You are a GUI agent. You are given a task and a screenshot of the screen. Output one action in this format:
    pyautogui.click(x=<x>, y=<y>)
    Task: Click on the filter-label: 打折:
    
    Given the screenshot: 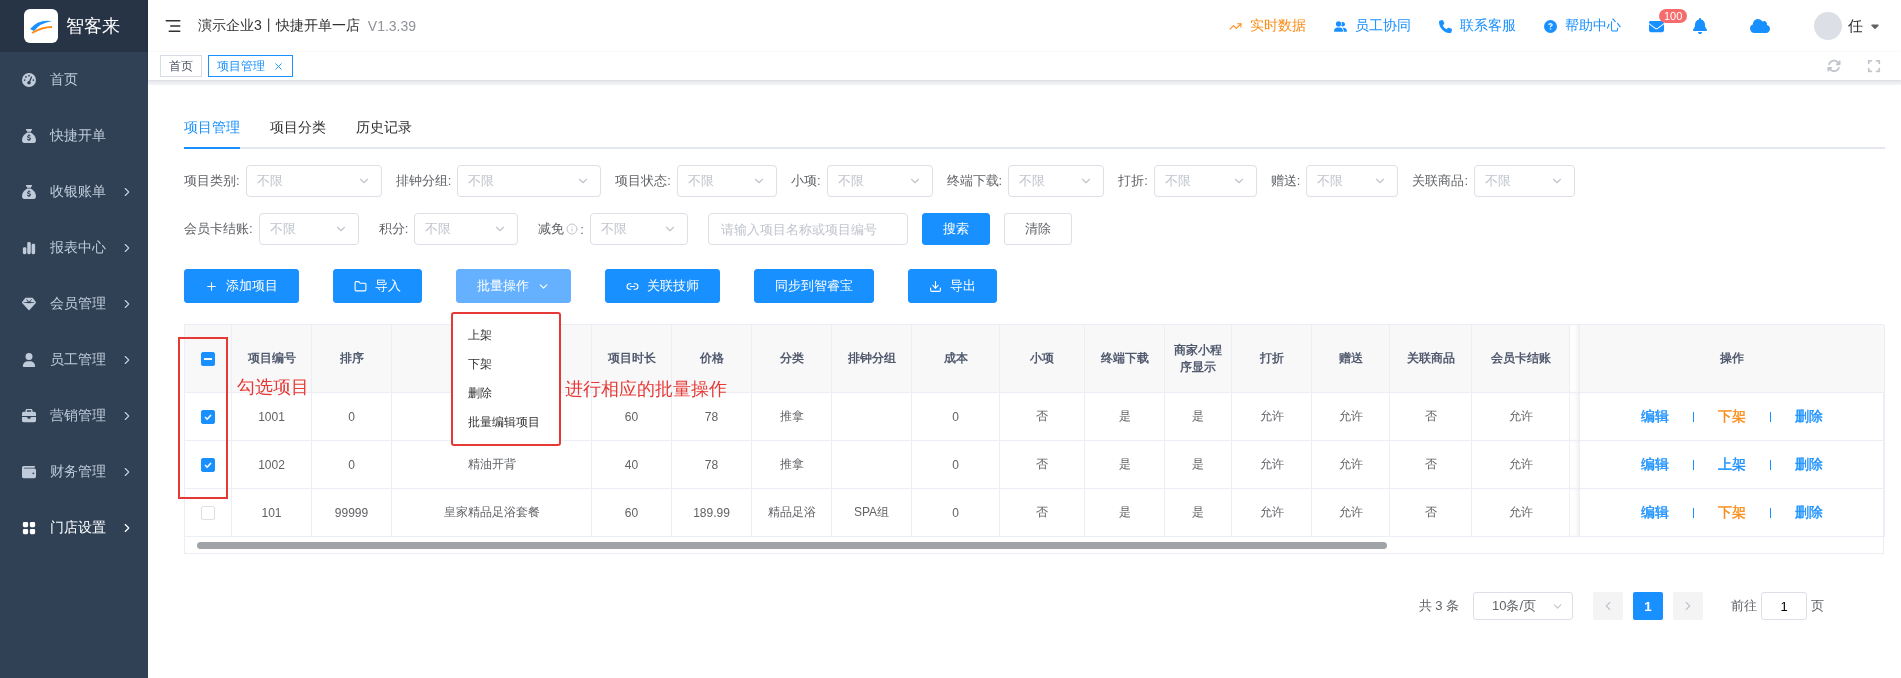 What is the action you would take?
    pyautogui.click(x=1133, y=181)
    